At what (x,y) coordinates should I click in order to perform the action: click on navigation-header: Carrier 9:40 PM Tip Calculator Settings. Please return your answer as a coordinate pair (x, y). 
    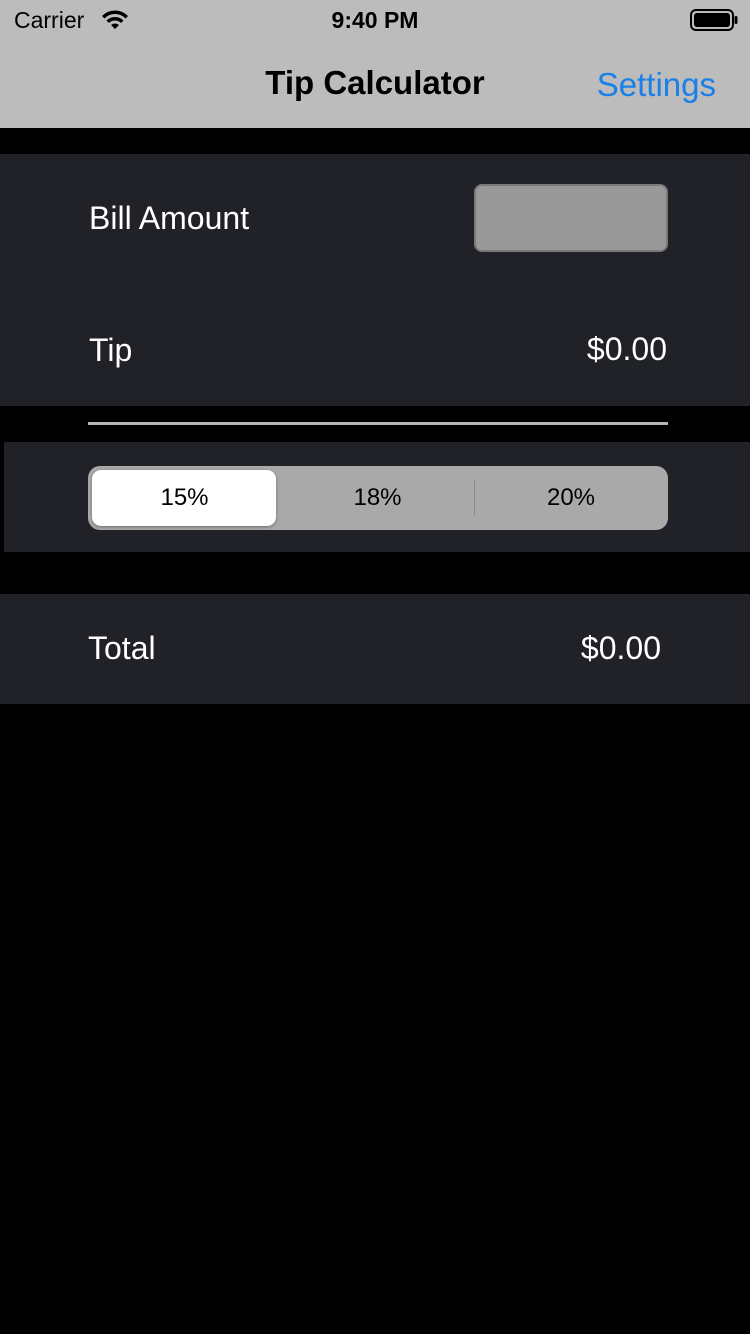
    Looking at the image, I should click on (375, 64).